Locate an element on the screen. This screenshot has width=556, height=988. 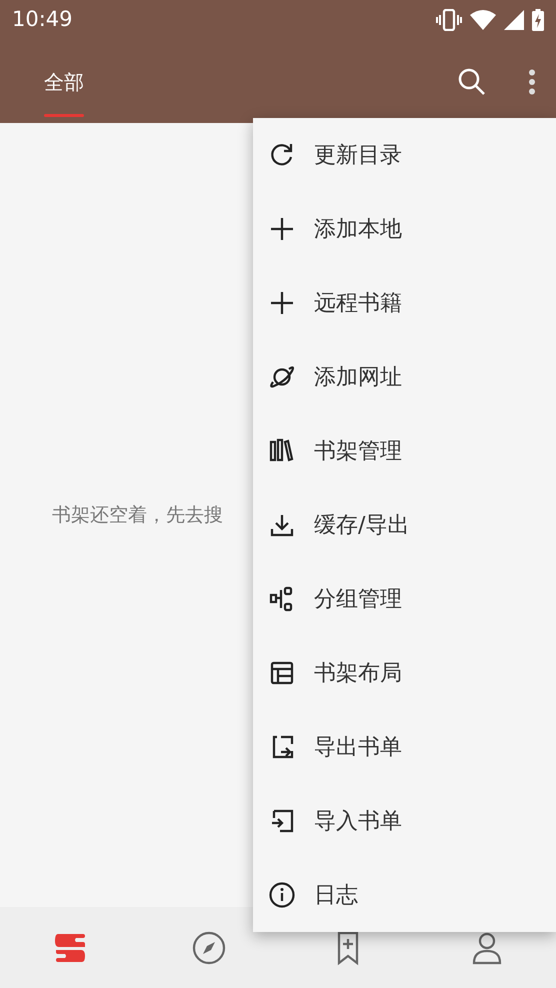
compass-icon is located at coordinates (208, 948).